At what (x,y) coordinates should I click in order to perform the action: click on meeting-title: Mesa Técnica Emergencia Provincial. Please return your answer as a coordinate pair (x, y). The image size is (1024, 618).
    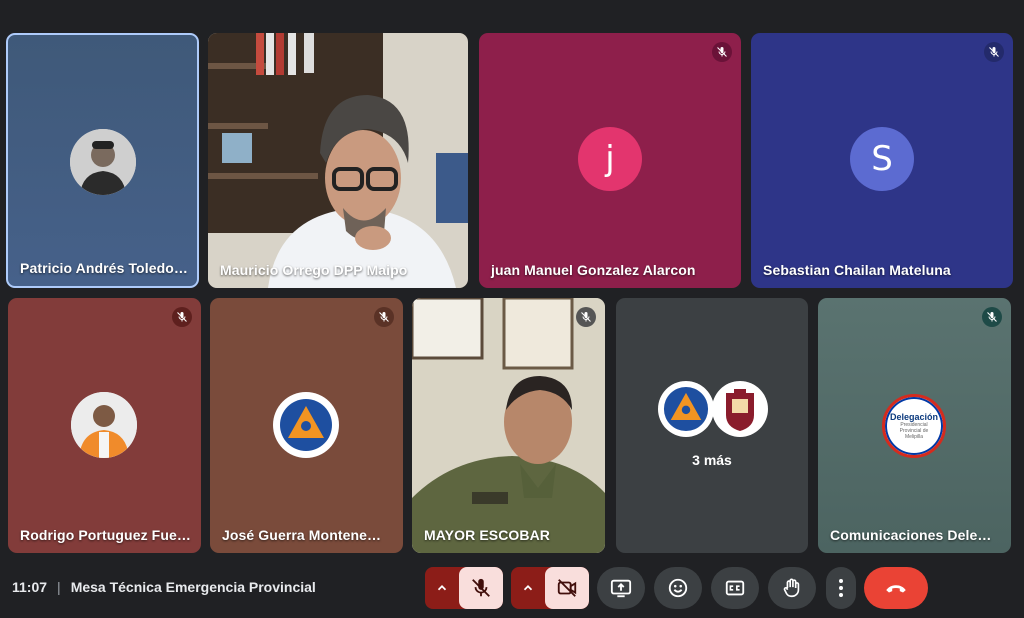
    Looking at the image, I should click on (193, 587).